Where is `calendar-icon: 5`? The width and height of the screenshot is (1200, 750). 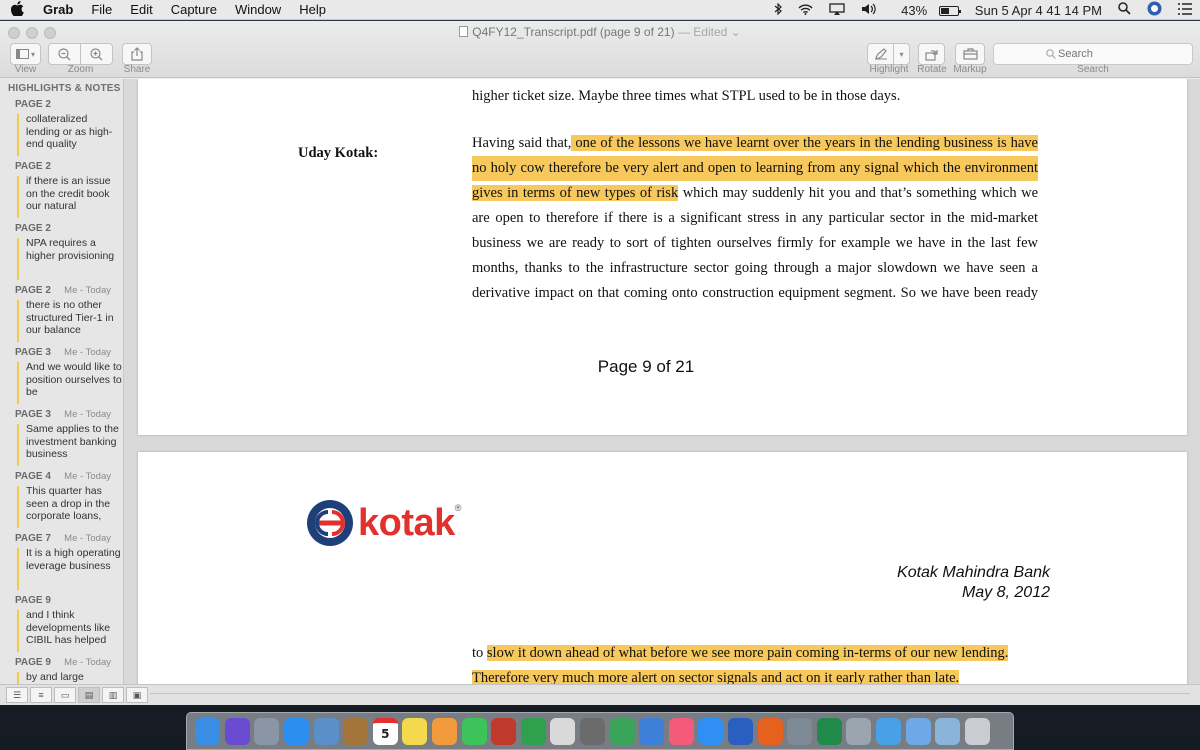 calendar-icon: 5 is located at coordinates (385, 731).